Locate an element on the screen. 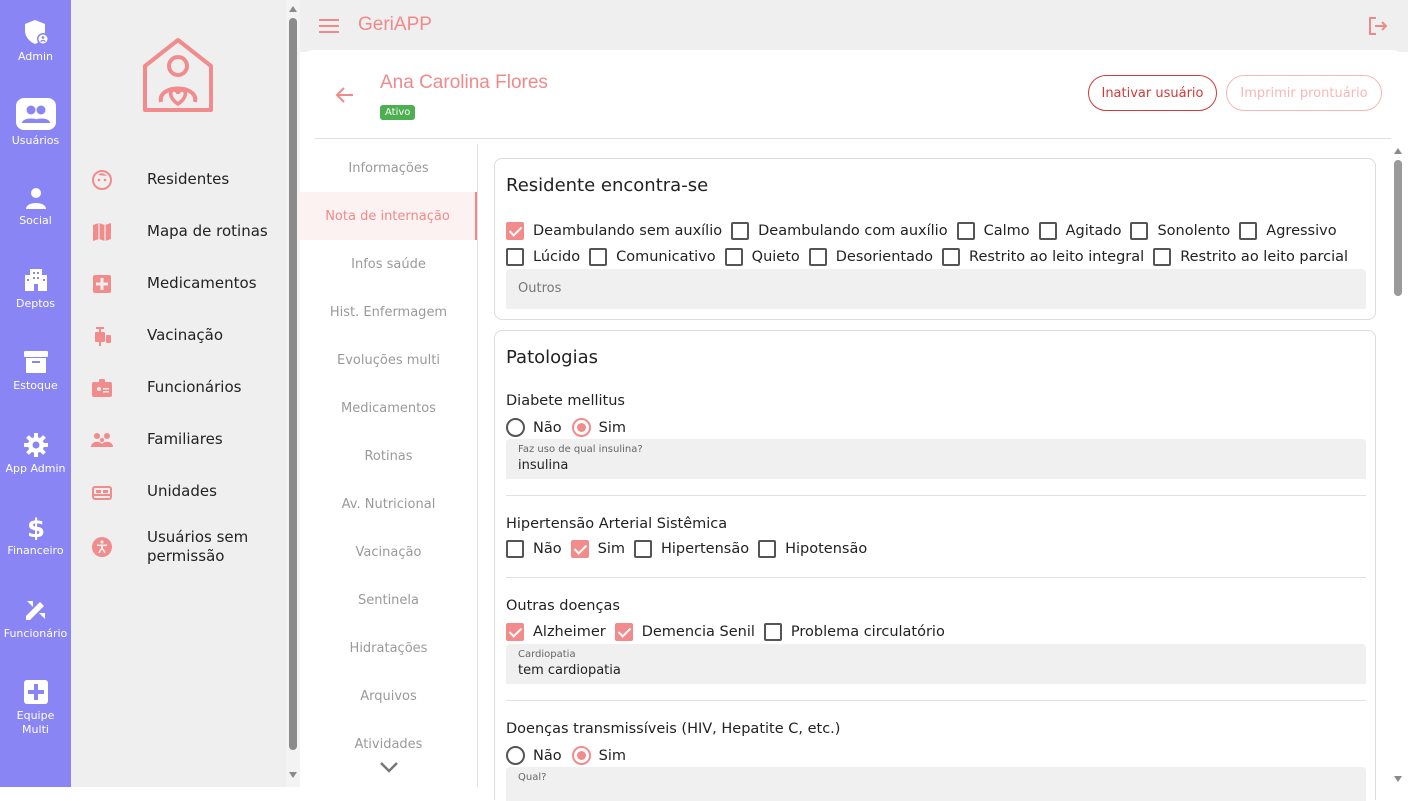  option-diabetes-sim: Sim is located at coordinates (598, 427).